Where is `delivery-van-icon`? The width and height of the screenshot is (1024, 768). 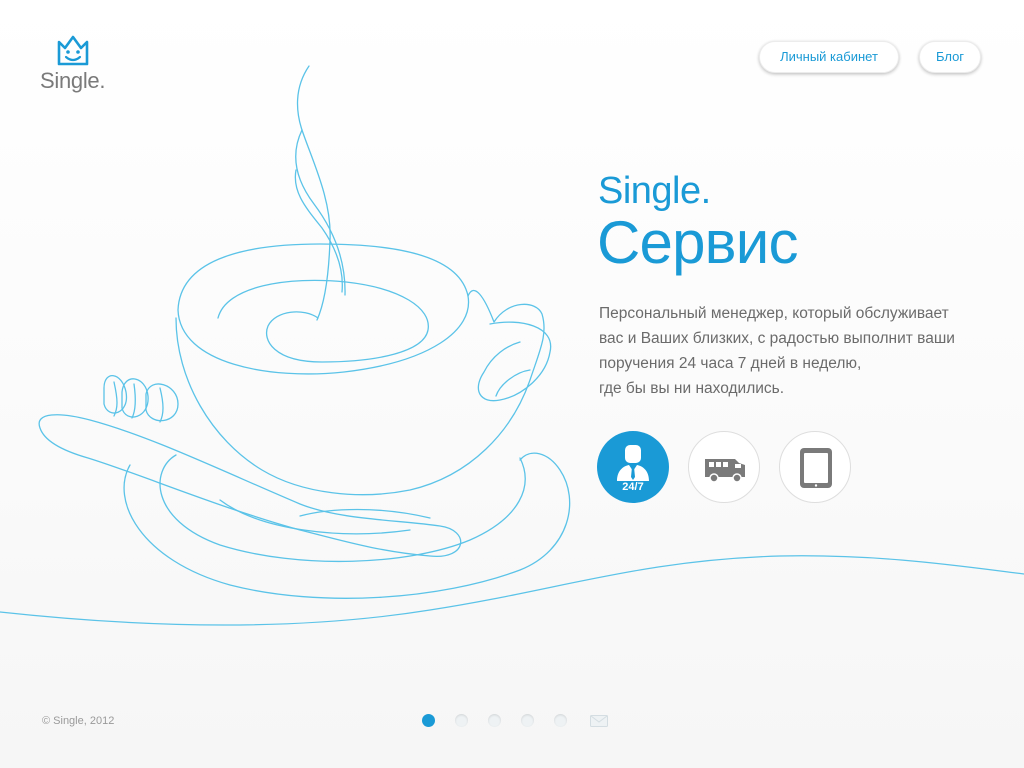
delivery-van-icon is located at coordinates (725, 471).